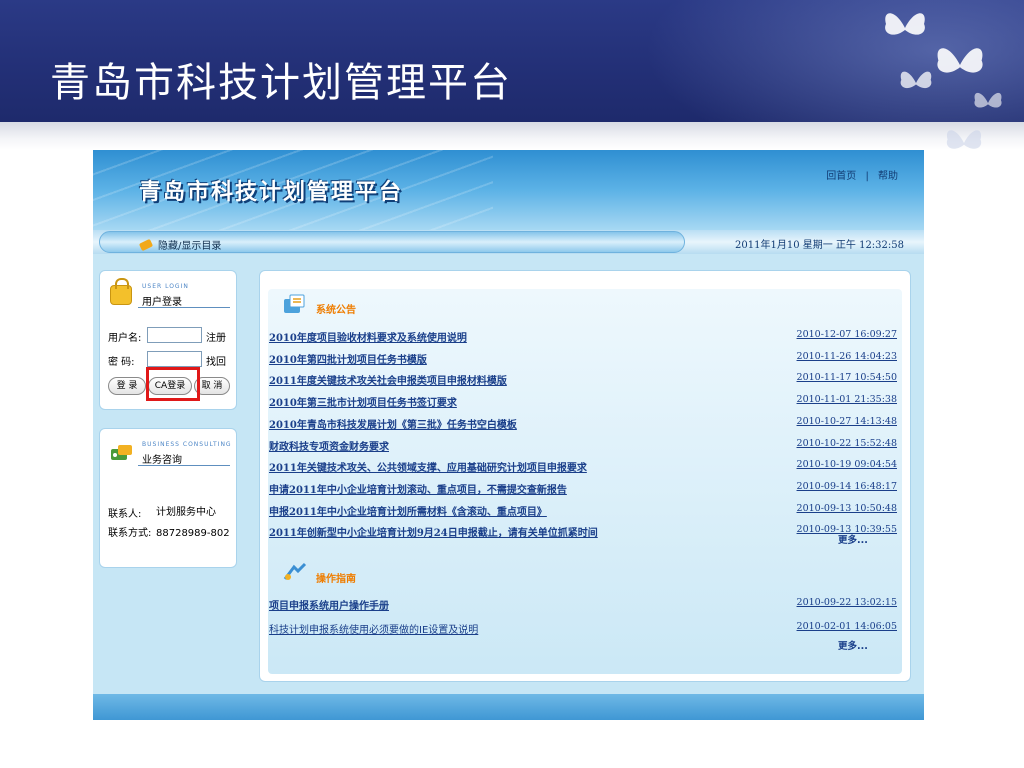  What do you see at coordinates (125, 338) in the screenshot?
I see `username-label: 用户名:` at bounding box center [125, 338].